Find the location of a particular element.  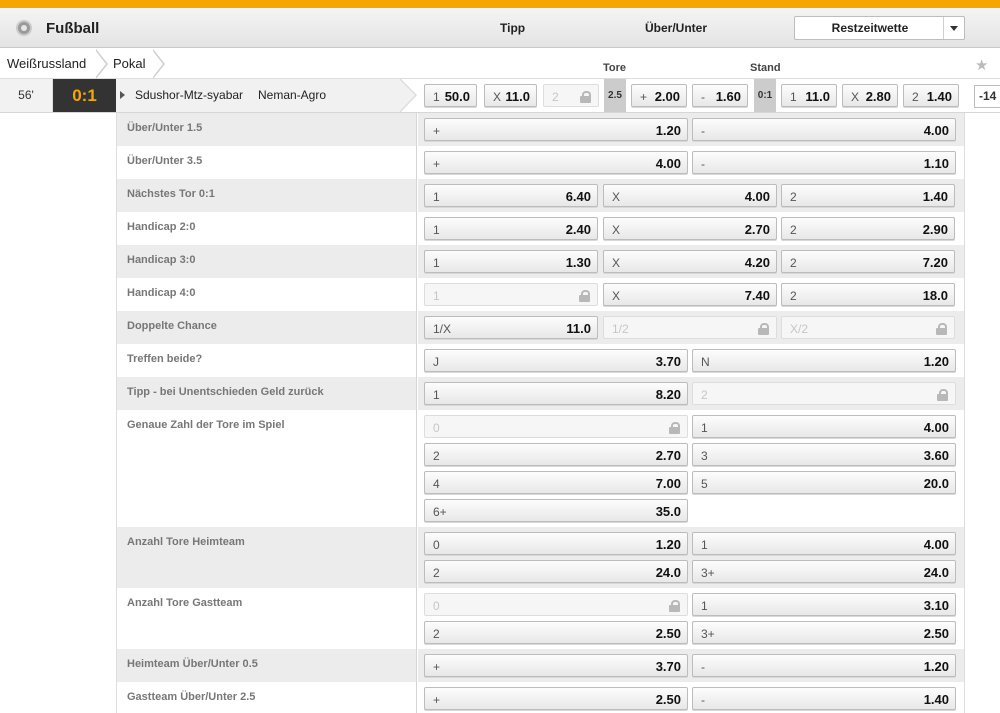

market-name: Gastteam Über/Unter 2.5 is located at coordinates (191, 697).